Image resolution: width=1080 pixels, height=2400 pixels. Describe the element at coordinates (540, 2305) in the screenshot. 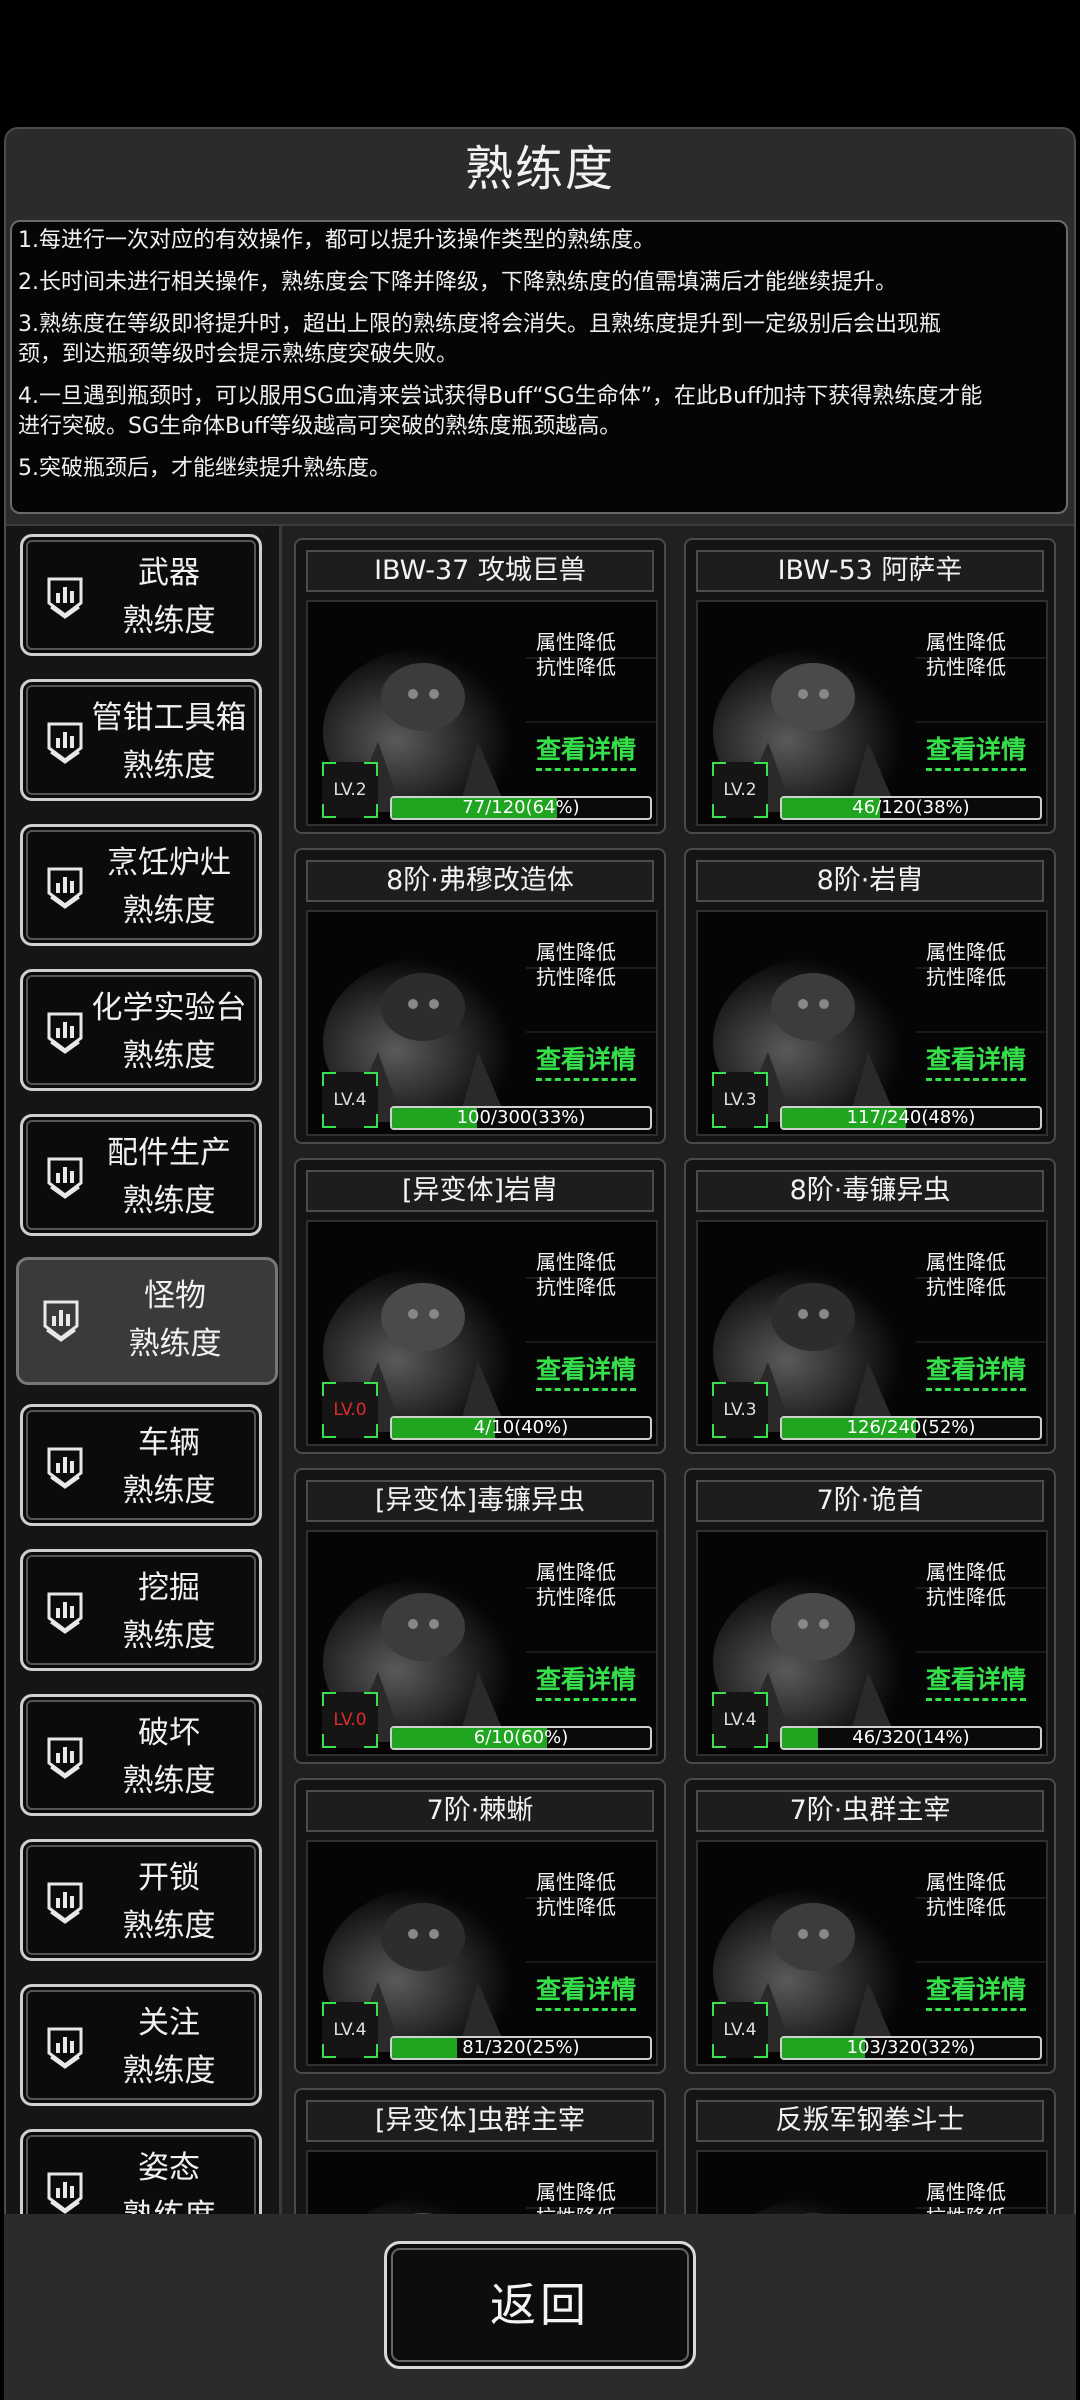

I see `back-button: 返回` at that location.